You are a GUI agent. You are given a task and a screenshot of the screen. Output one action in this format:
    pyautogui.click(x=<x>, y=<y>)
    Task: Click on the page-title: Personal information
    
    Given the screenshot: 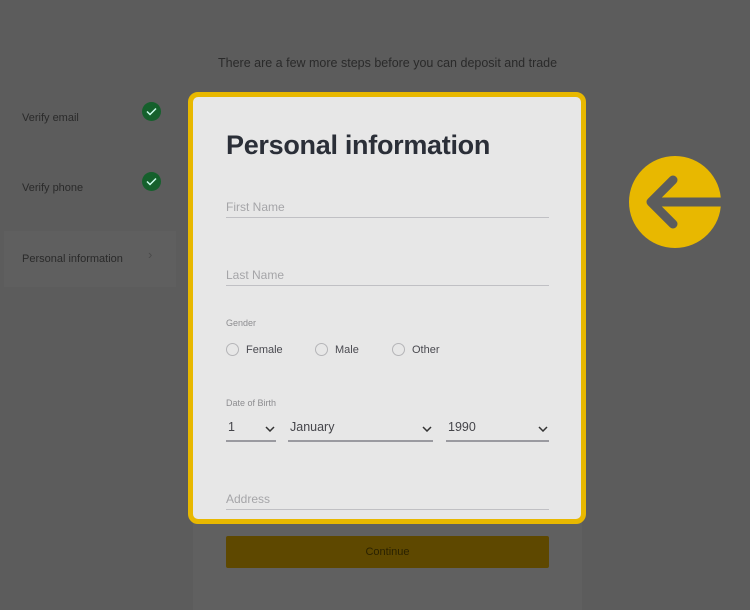 What is the action you would take?
    pyautogui.click(x=358, y=145)
    